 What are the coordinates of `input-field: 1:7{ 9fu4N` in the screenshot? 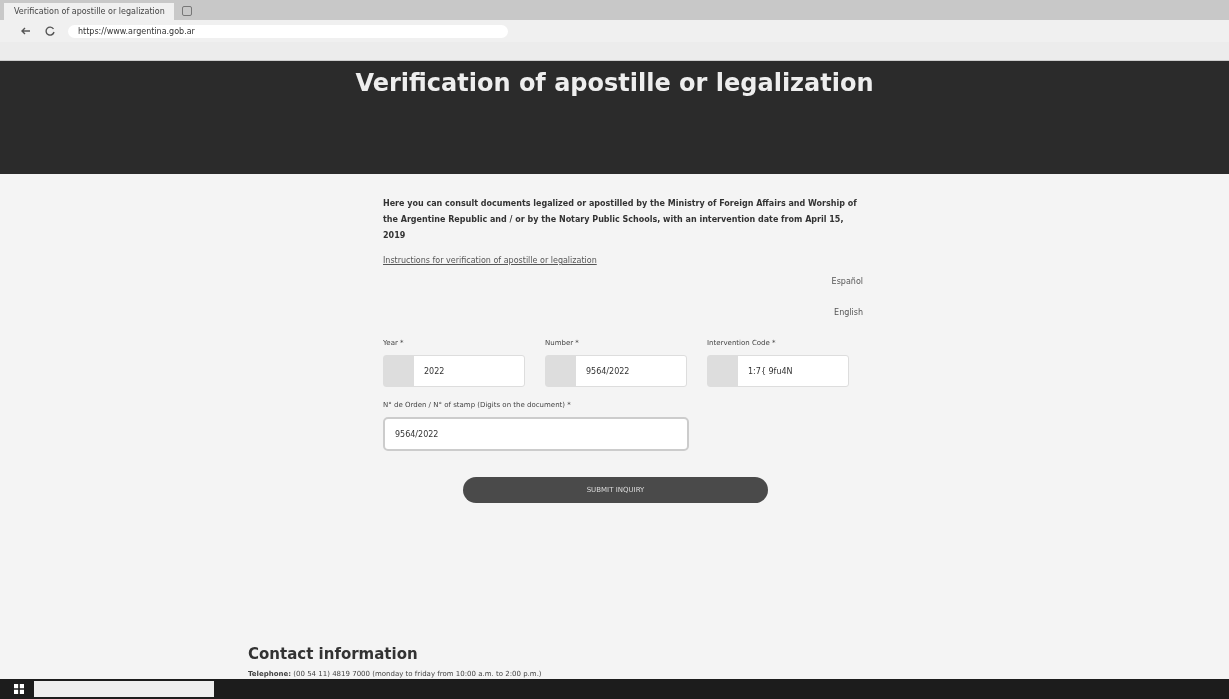 It's located at (778, 371).